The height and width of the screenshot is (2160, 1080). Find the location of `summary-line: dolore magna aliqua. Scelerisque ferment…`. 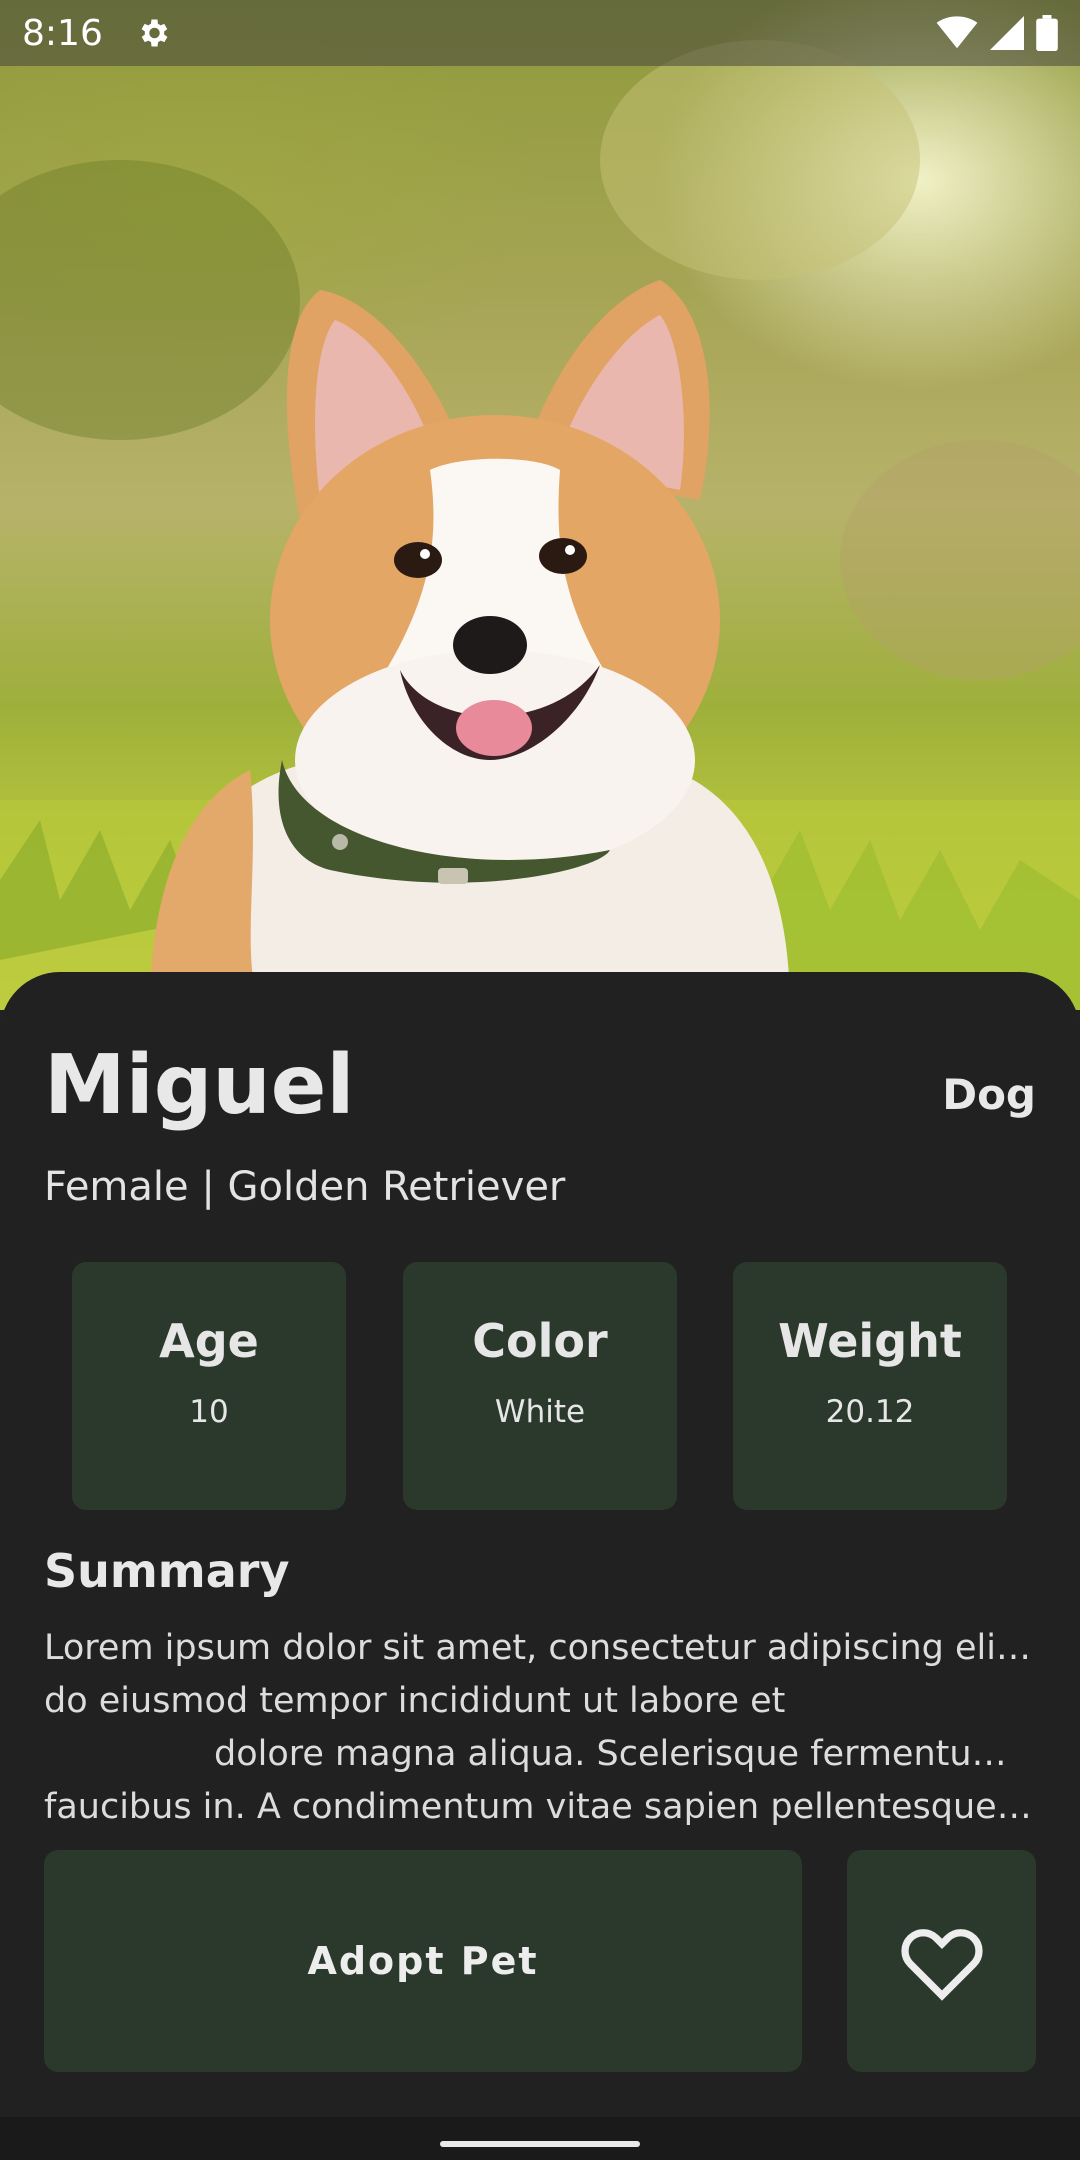

summary-line: dolore magna aliqua. Scelerisque ferment… is located at coordinates (625, 1754).